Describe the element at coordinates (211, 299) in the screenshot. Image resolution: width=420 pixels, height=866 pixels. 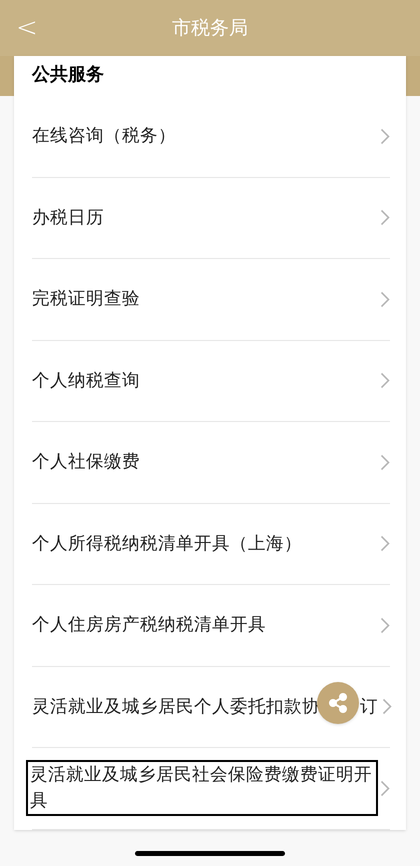
I see `service-item: 完税证明查验` at that location.